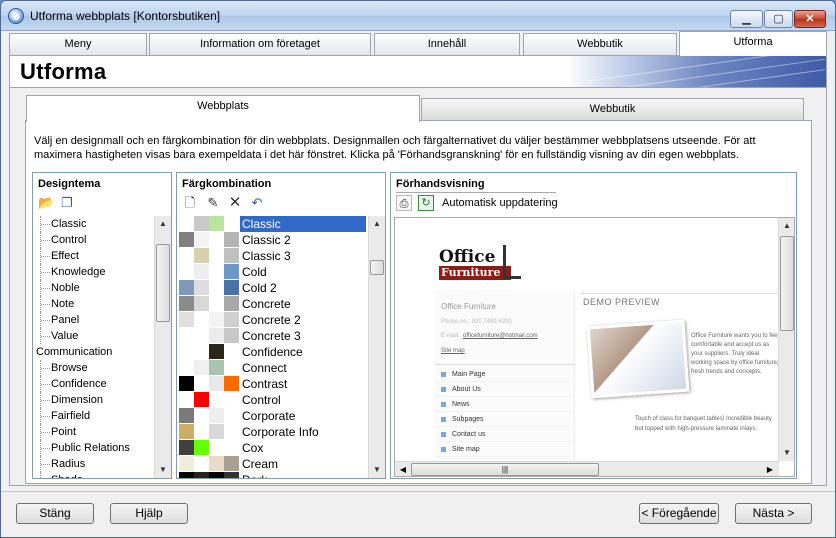 The image size is (836, 538). Describe the element at coordinates (447, 44) in the screenshot. I see `tab-innehall: Innehåll` at that location.